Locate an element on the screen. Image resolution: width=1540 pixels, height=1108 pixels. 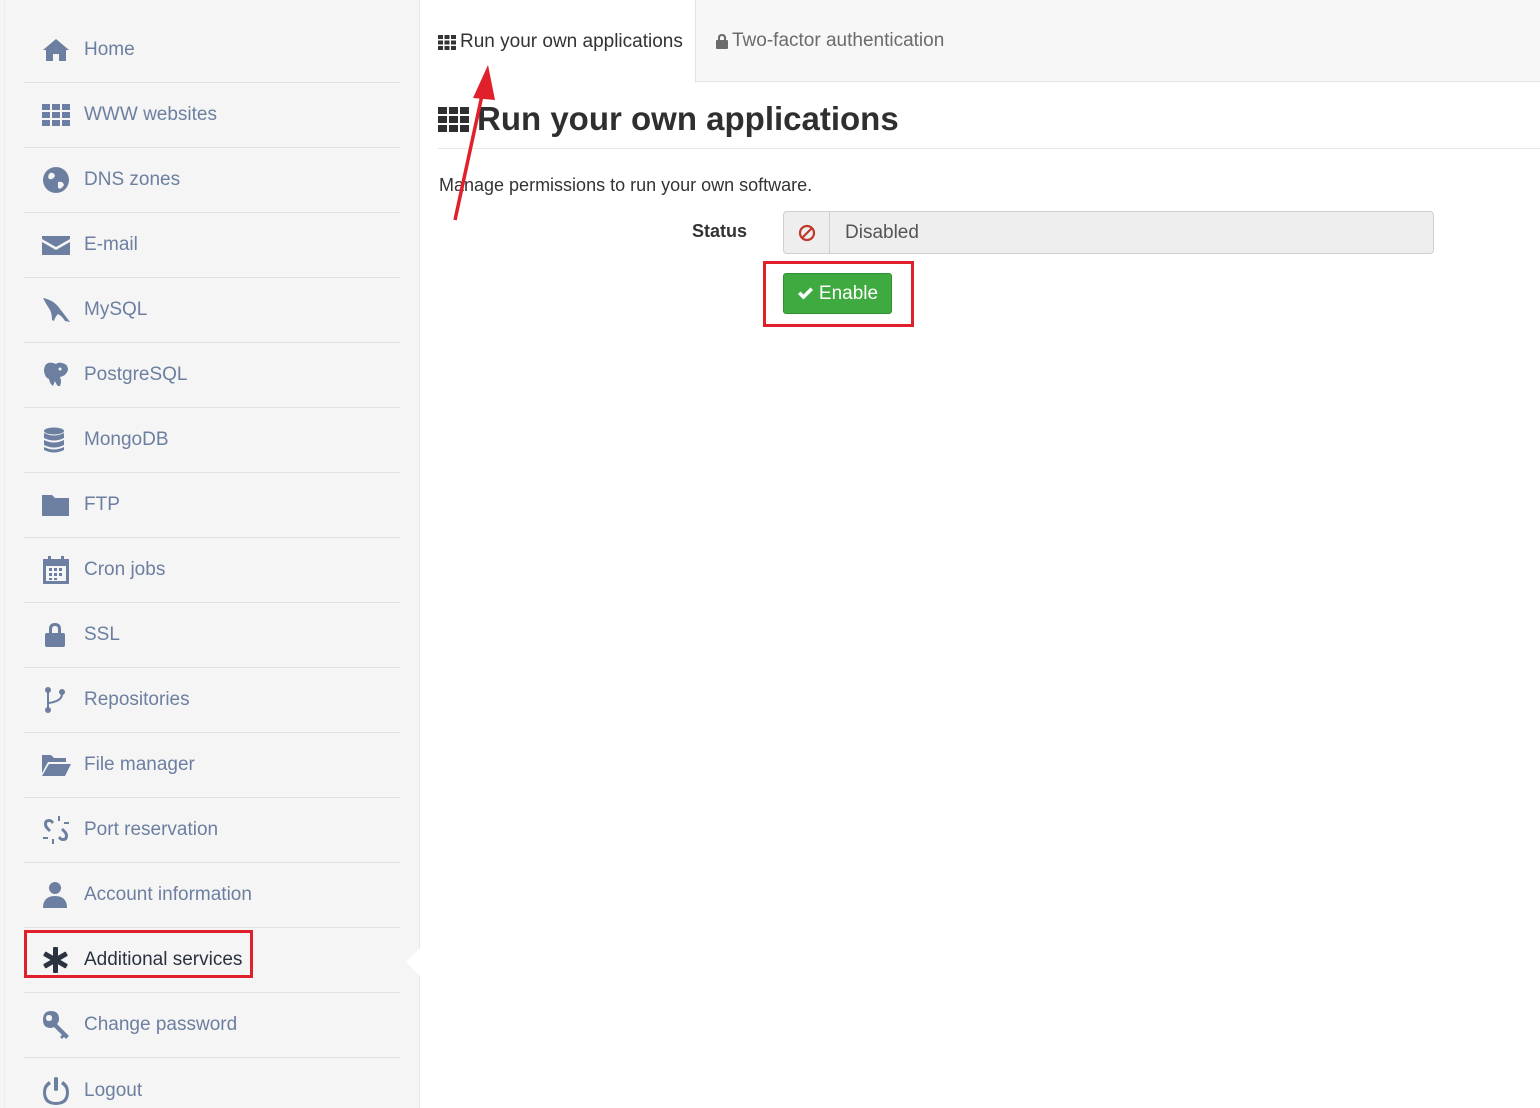
unlink-icon is located at coordinates (56, 830).